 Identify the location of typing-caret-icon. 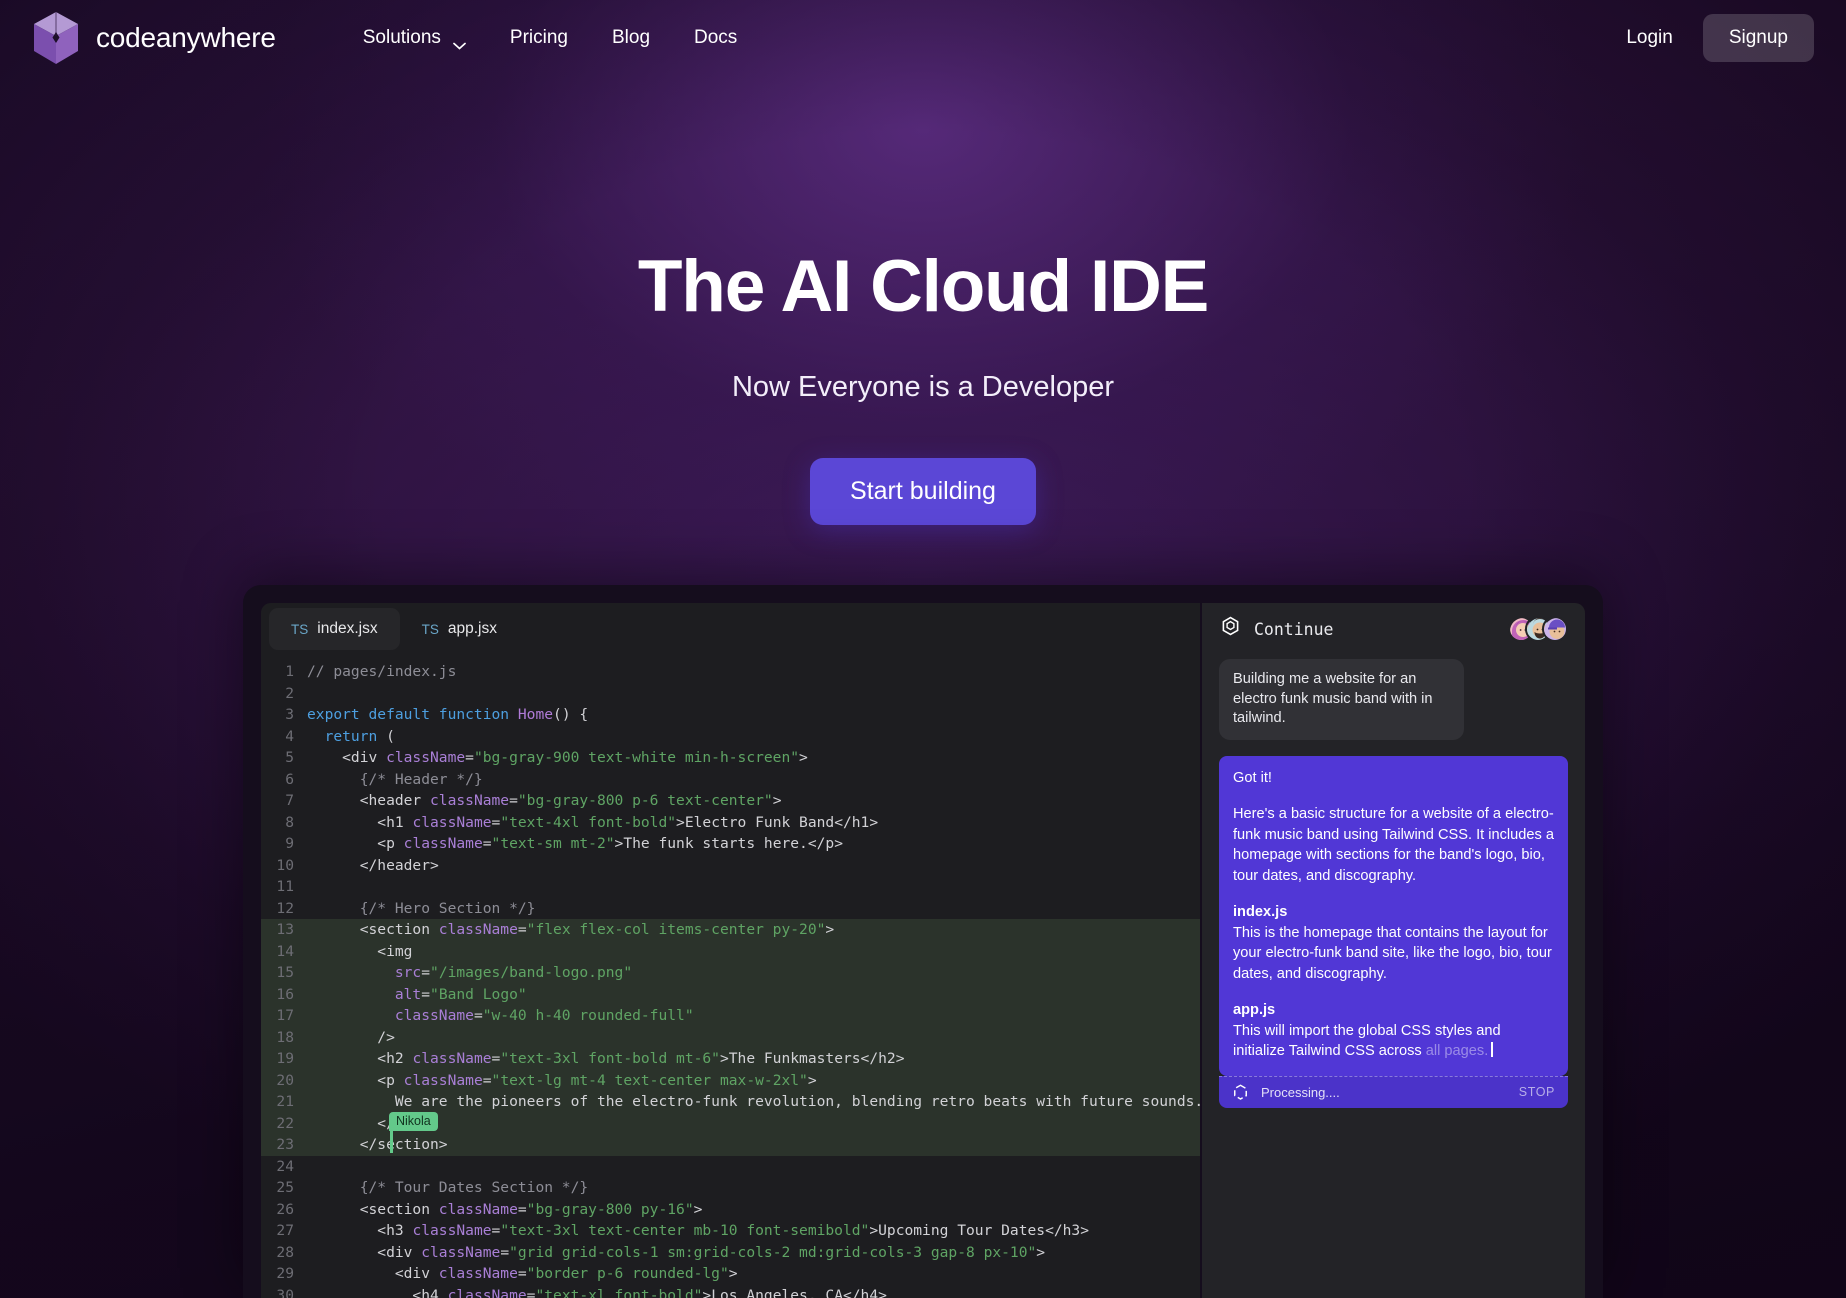
(1492, 1049).